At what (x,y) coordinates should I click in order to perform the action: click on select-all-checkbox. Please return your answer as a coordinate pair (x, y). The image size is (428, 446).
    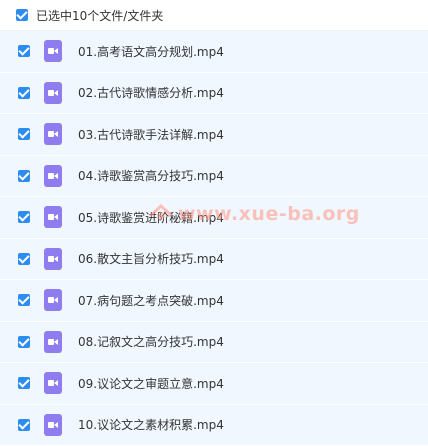
    Looking at the image, I should click on (22, 15).